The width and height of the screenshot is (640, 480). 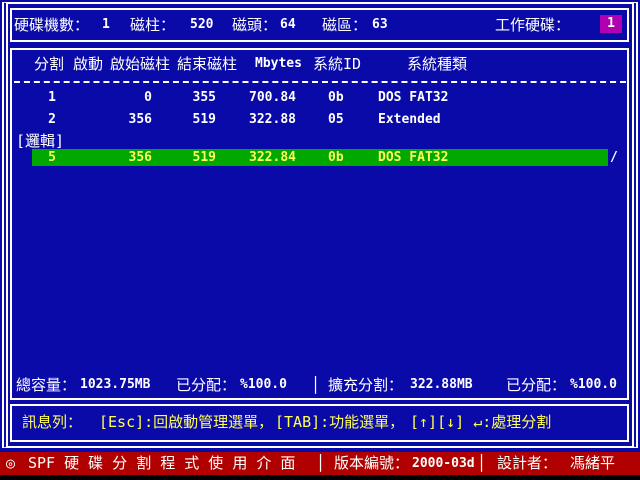 What do you see at coordinates (272, 119) in the screenshot?
I see `mbytes-value: 322.88` at bounding box center [272, 119].